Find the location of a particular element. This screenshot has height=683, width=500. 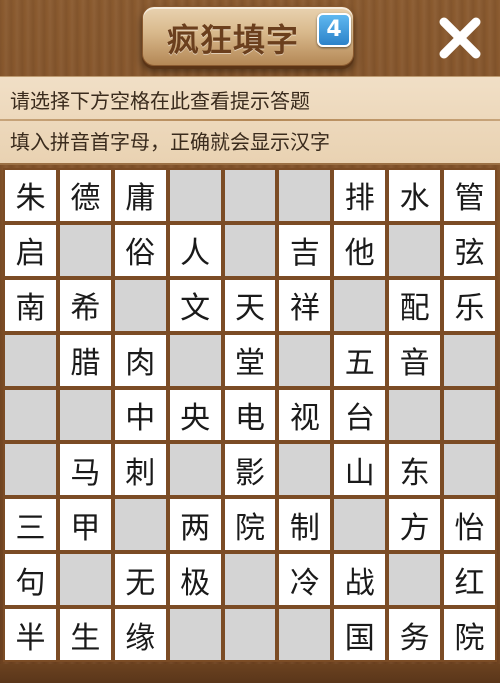

grid-cell-1-0: 启 is located at coordinates (30, 250).